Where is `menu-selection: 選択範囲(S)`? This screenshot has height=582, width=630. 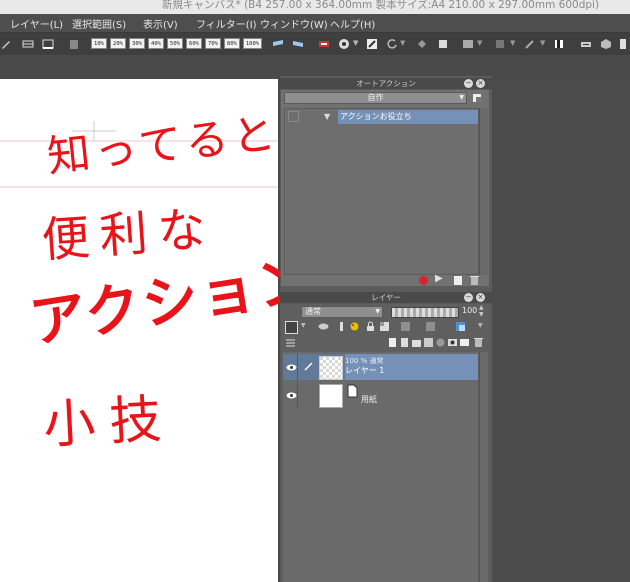 menu-selection: 選択範囲(S) is located at coordinates (99, 23).